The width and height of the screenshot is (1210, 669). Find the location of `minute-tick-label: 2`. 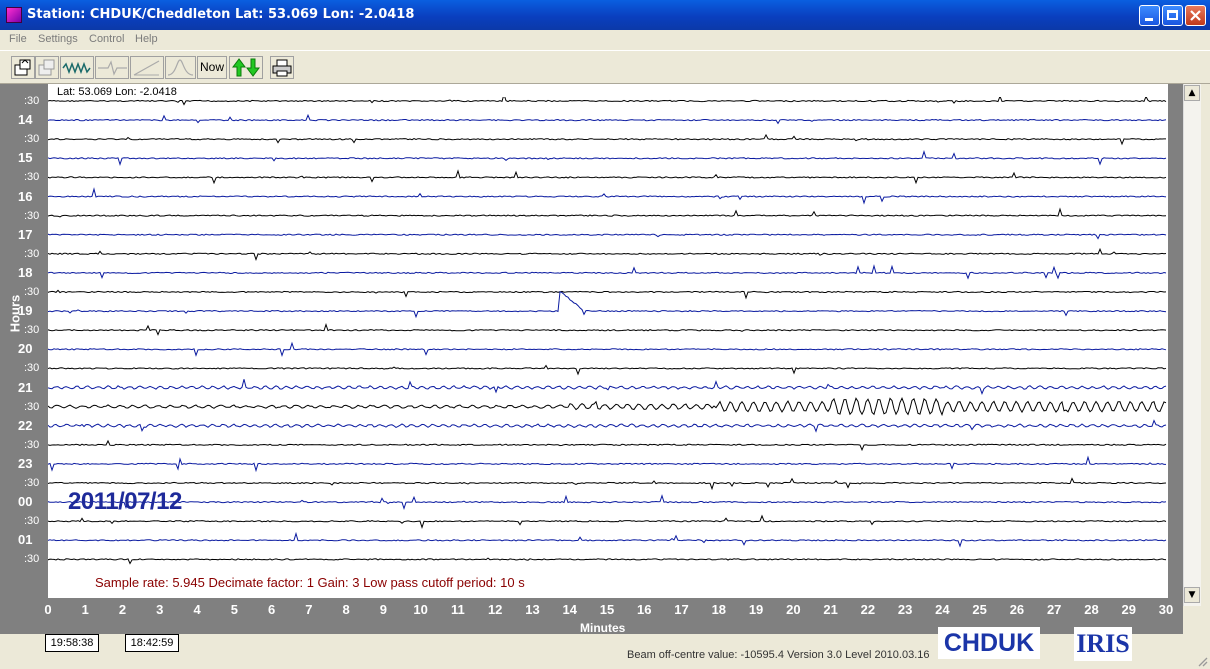

minute-tick-label: 2 is located at coordinates (122, 609).